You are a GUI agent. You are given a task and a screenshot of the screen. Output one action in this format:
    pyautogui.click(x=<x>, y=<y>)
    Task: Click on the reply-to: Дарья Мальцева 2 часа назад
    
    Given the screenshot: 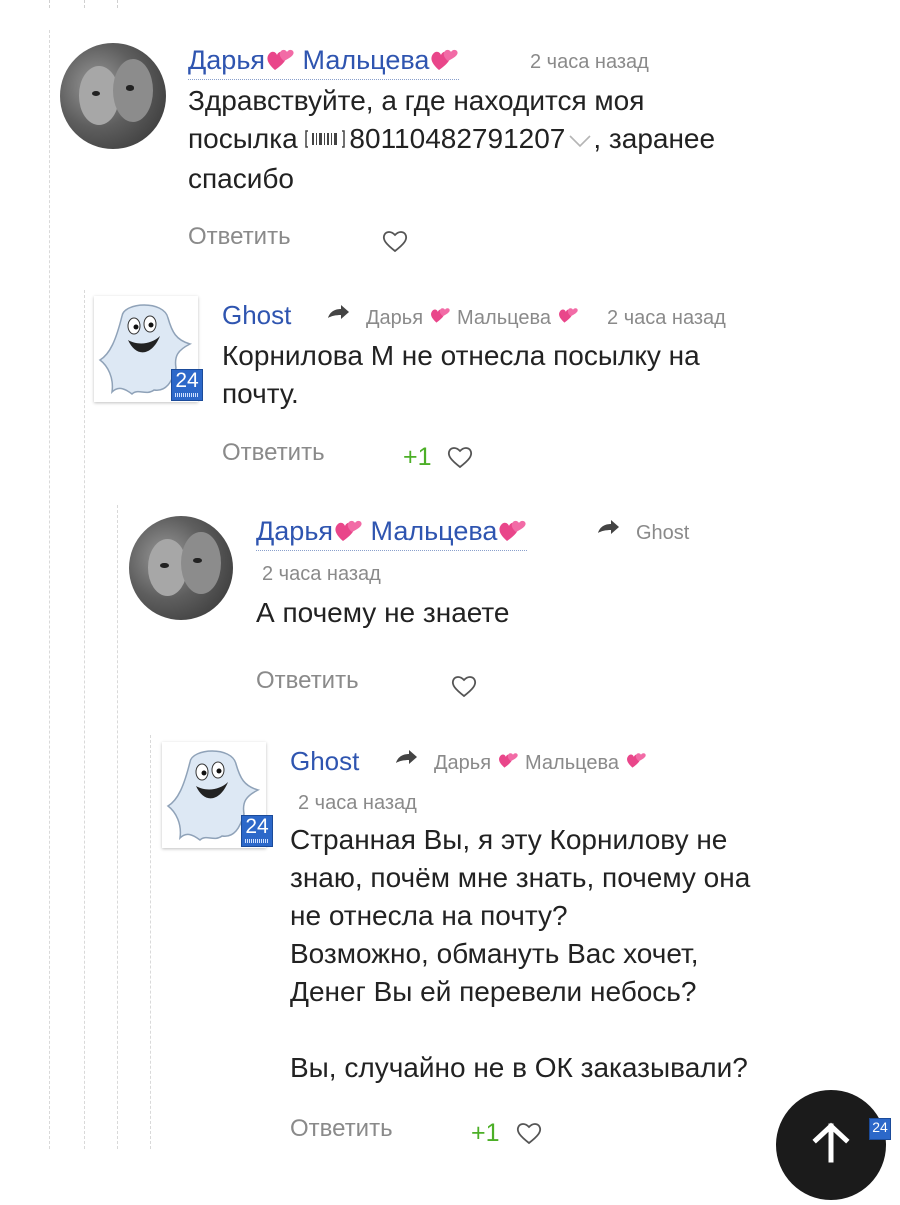 What is the action you would take?
    pyautogui.click(x=526, y=317)
    